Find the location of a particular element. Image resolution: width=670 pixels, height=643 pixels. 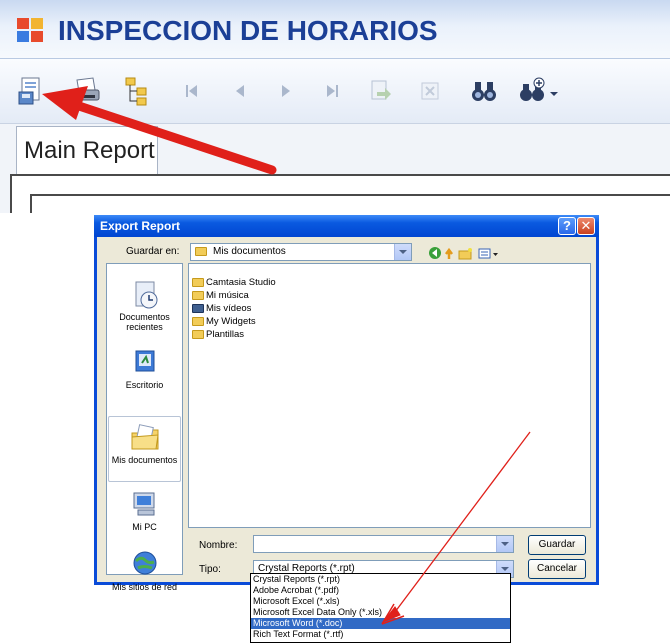

zoom-icon is located at coordinates (539, 89).